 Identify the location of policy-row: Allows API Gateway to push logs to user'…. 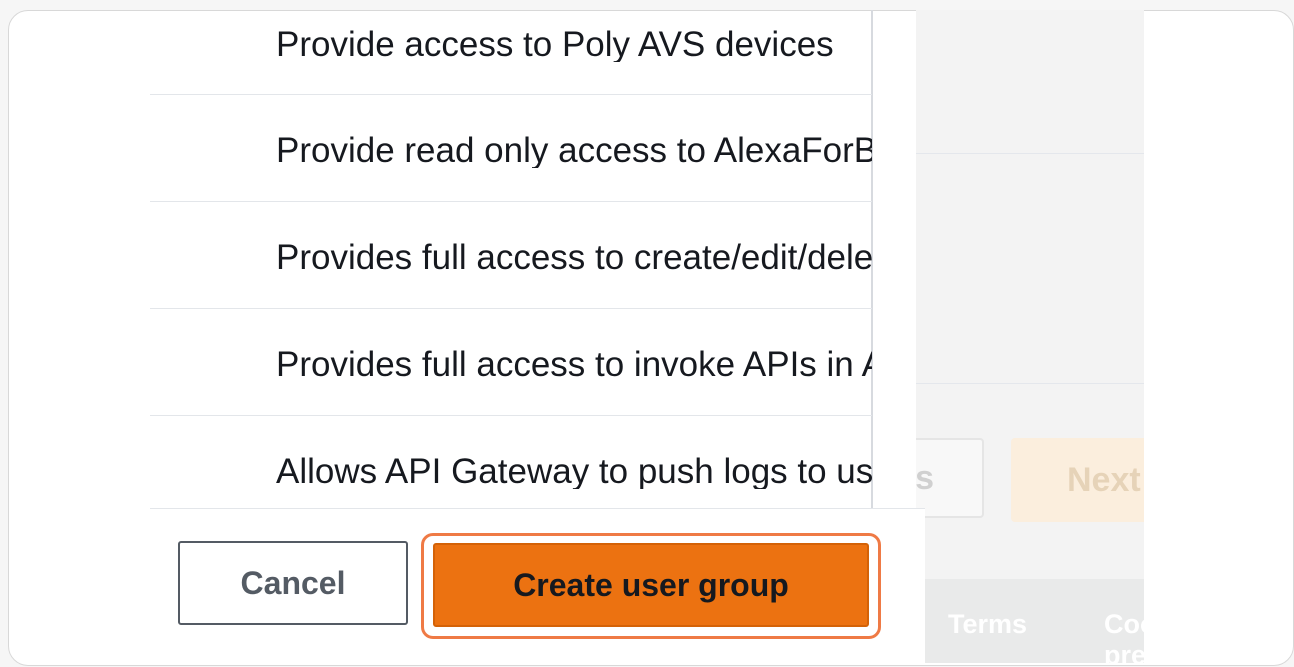
(511, 469).